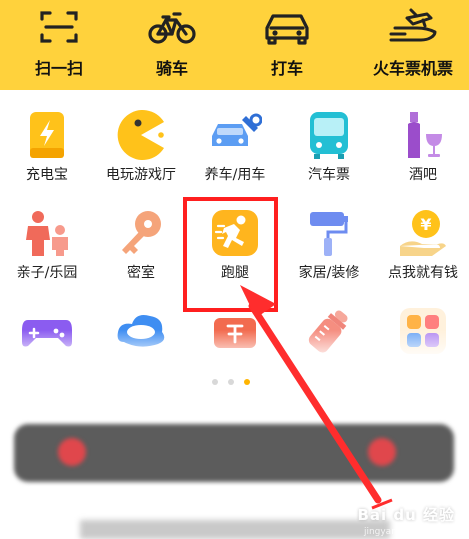 This screenshot has height=539, width=469. Describe the element at coordinates (423, 175) in the screenshot. I see `grid-item-label: 酒吧` at that location.